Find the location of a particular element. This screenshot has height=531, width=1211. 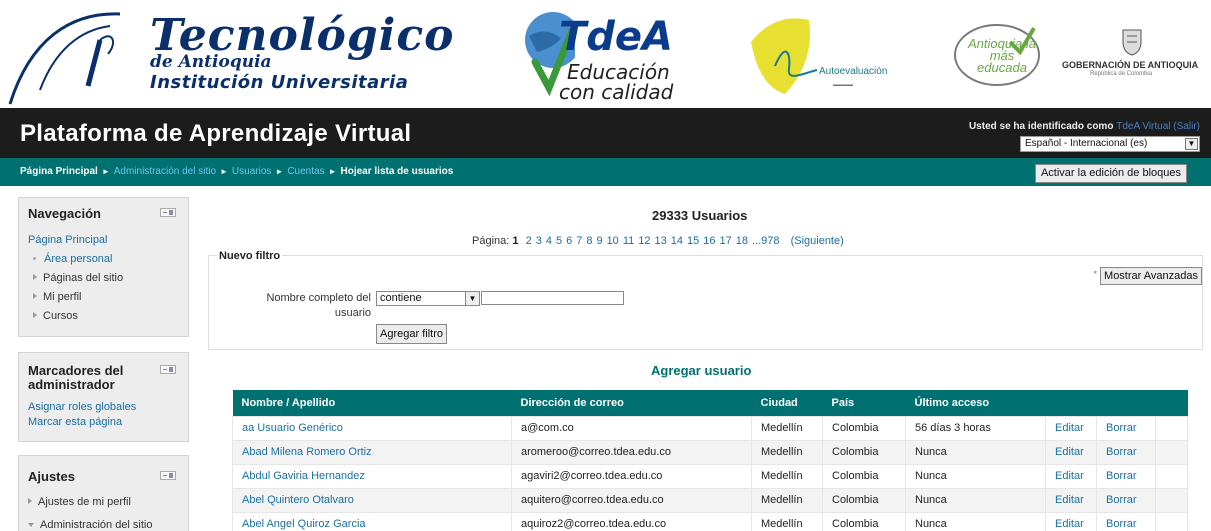

user-email: aromeroo@correo.tdea.edu.co is located at coordinates (631, 452).